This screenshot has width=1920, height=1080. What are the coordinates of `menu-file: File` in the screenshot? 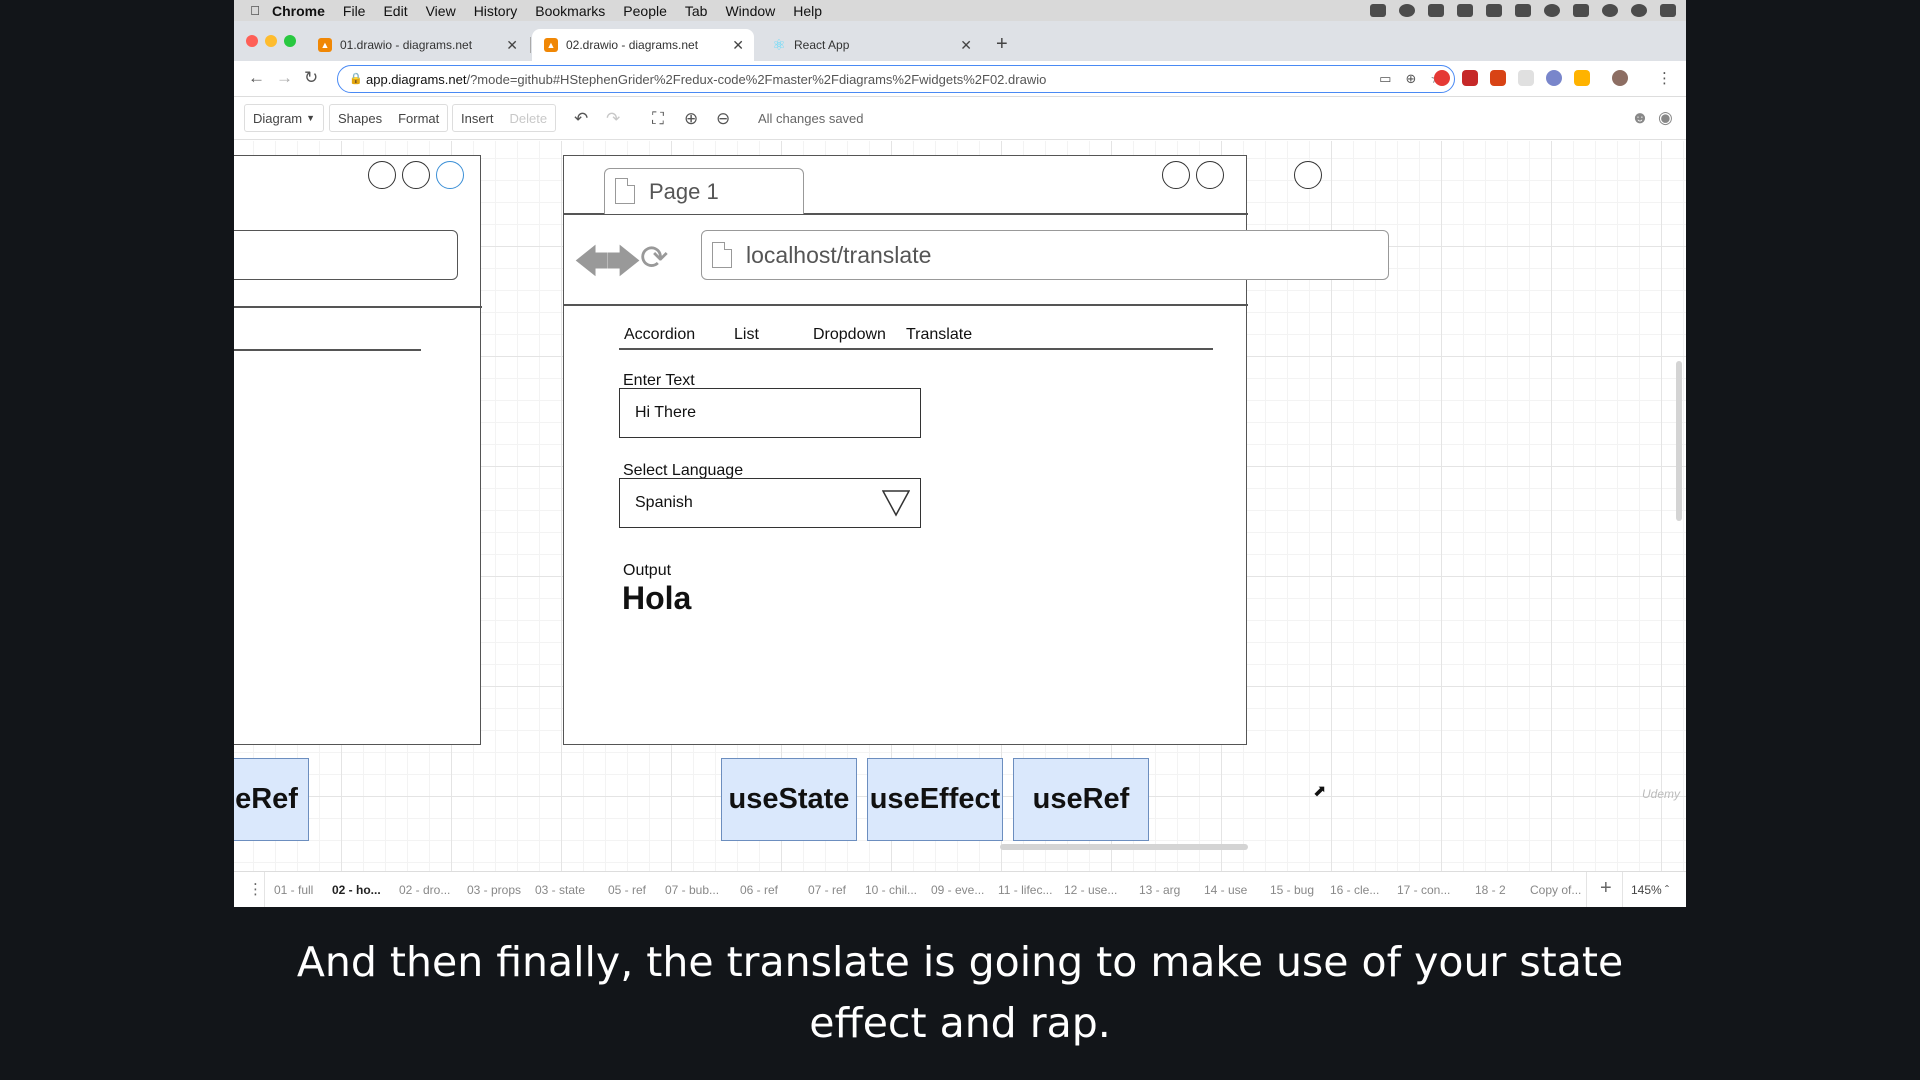 It's located at (354, 11).